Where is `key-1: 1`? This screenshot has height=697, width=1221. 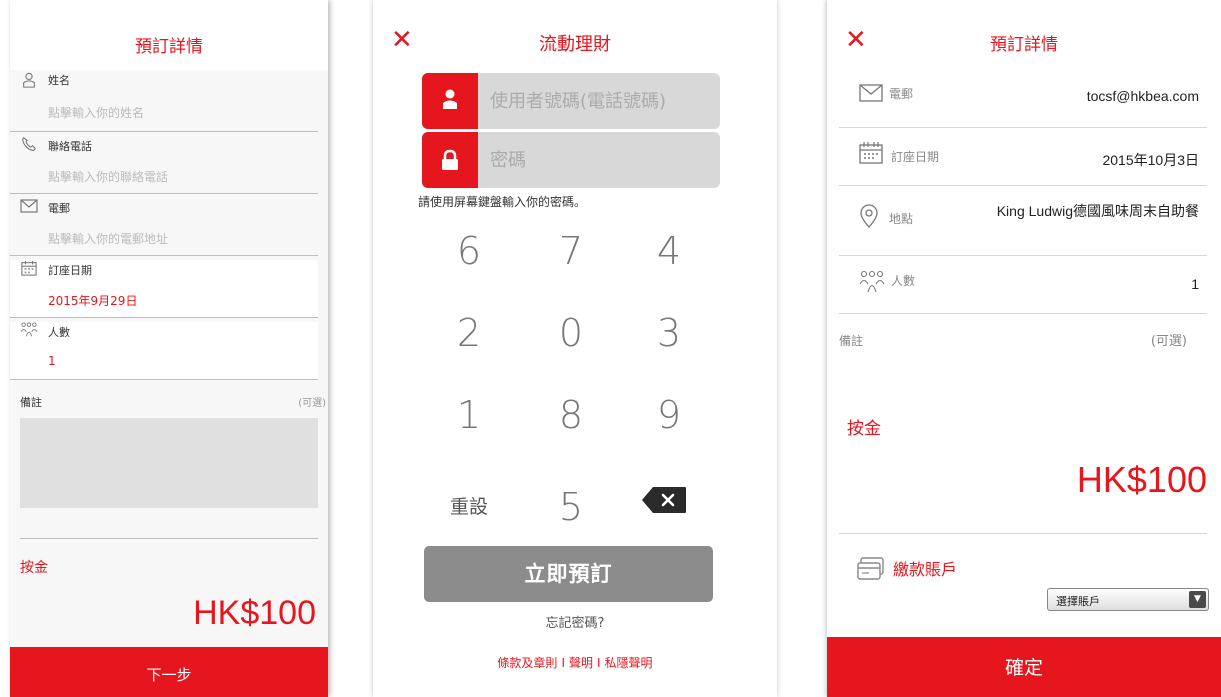 key-1: 1 is located at coordinates (469, 415).